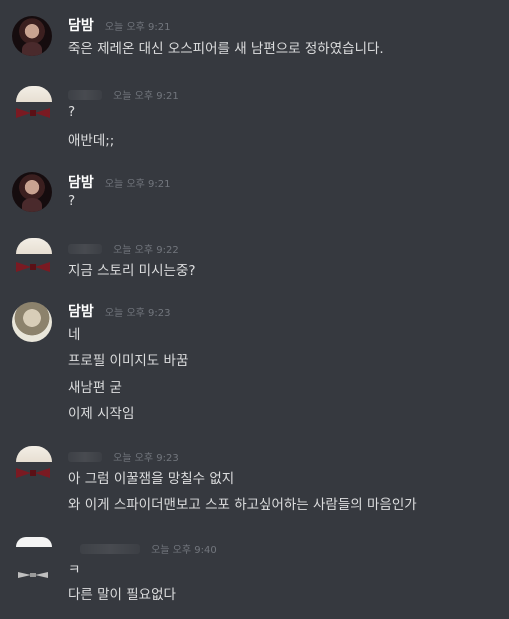 This screenshot has width=509, height=619. Describe the element at coordinates (146, 250) in the screenshot. I see `timestamp: 오늘 오후 9:22` at that location.